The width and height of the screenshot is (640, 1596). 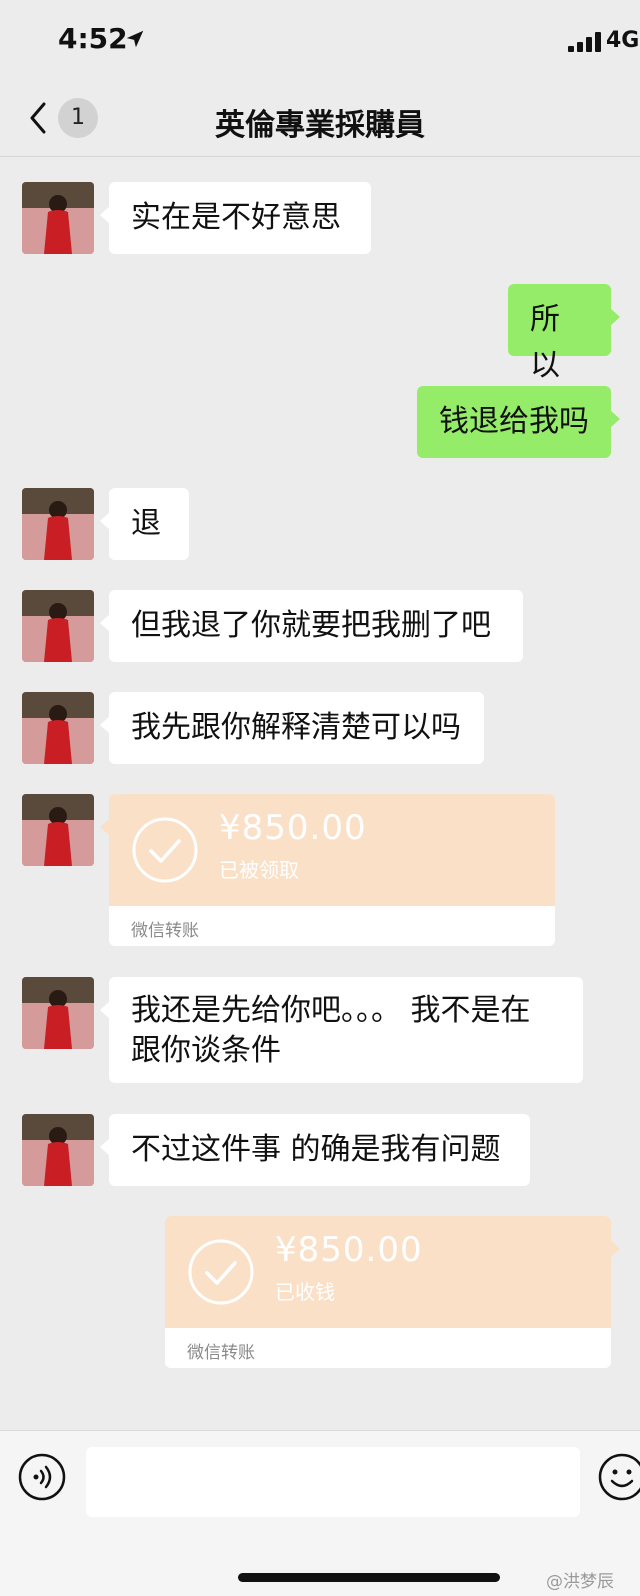 I want to click on transfer-card-top: ¥850.00 已收钱, so click(x=388, y=1272).